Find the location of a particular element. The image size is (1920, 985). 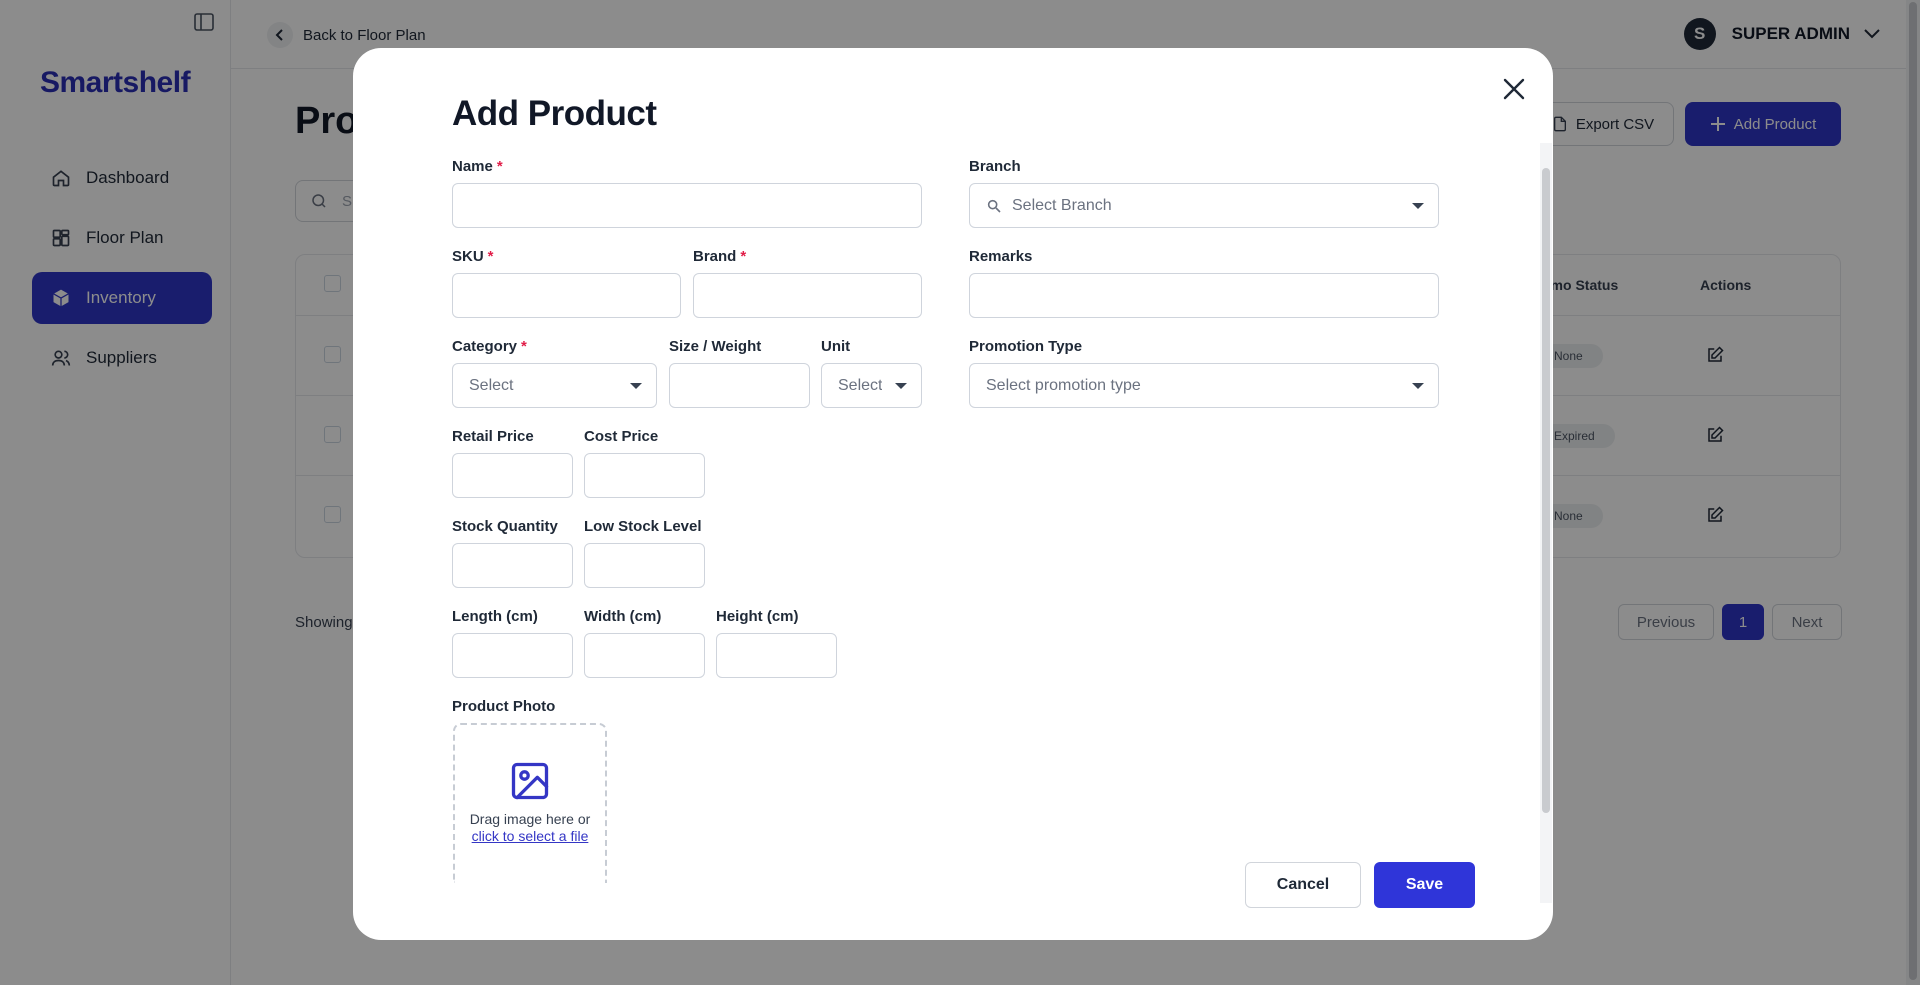

remarks-field is located at coordinates (1204, 295).